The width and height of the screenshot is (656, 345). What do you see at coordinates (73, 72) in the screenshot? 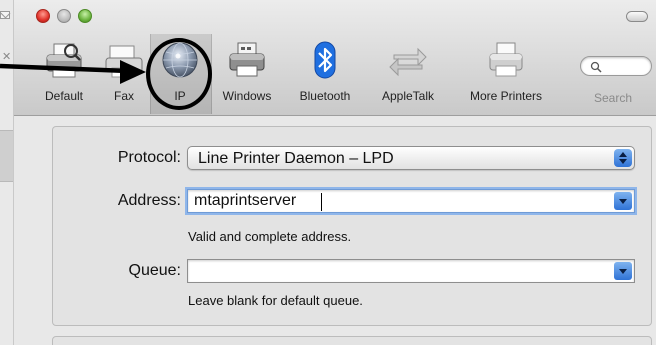
I see `annotation-arrow` at bounding box center [73, 72].